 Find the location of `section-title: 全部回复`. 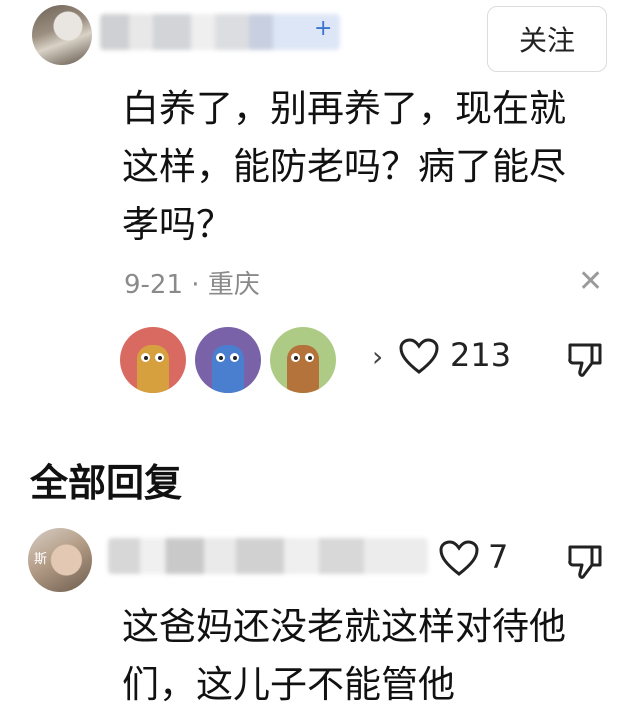

section-title: 全部回复 is located at coordinates (106, 483).